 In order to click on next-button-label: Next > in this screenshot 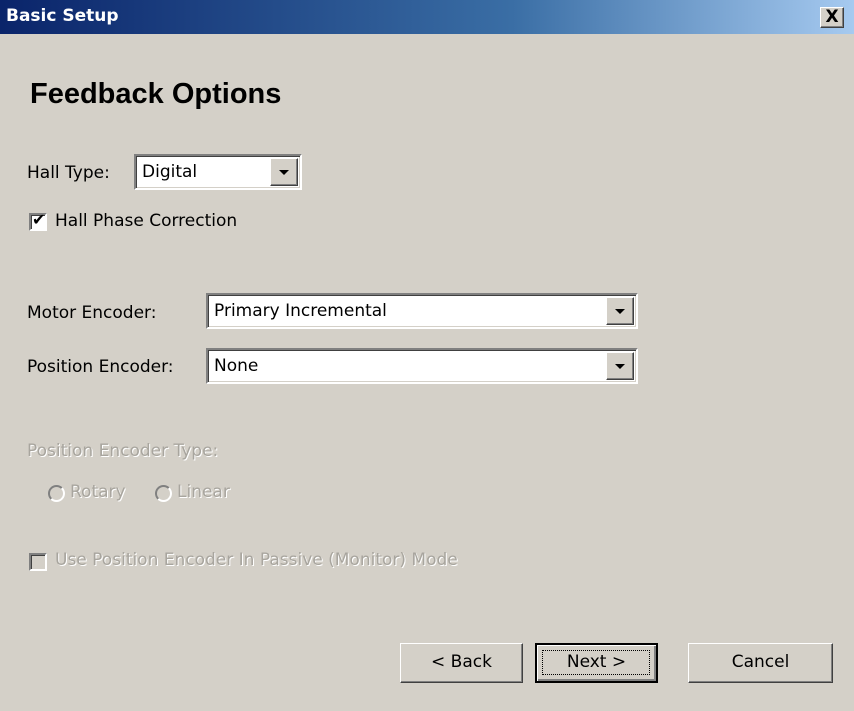, I will do `click(596, 662)`.